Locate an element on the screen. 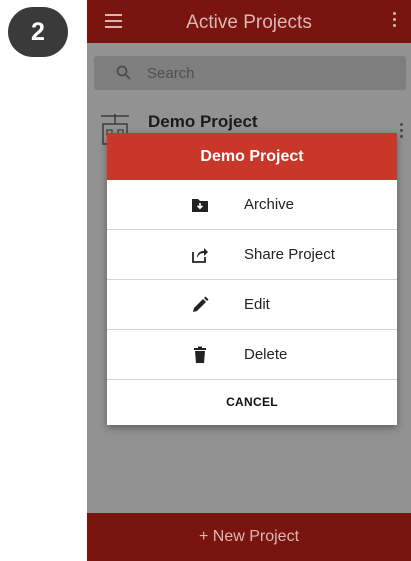 The width and height of the screenshot is (411, 561). project-name: Demo Project is located at coordinates (203, 121).